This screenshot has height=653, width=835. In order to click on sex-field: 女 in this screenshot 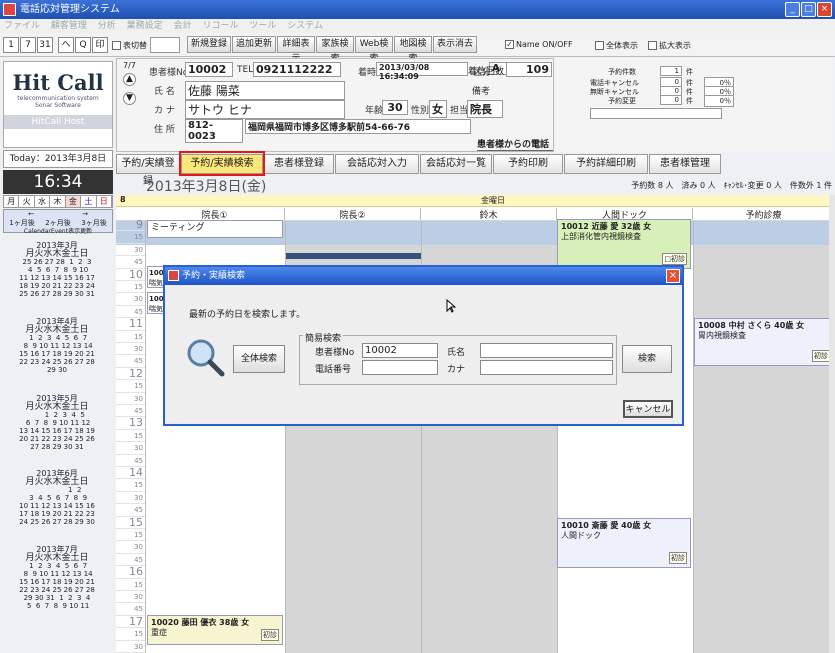, I will do `click(438, 109)`.